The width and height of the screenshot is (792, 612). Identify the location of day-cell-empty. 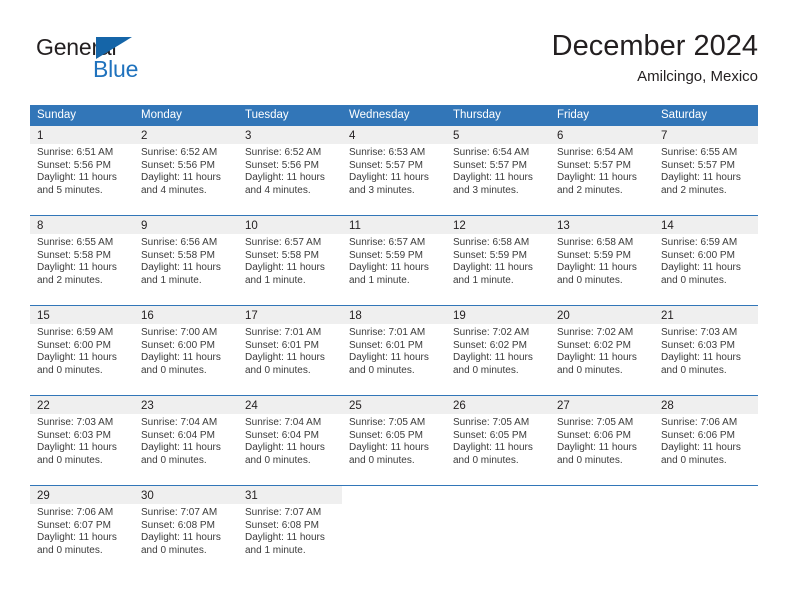
(498, 530).